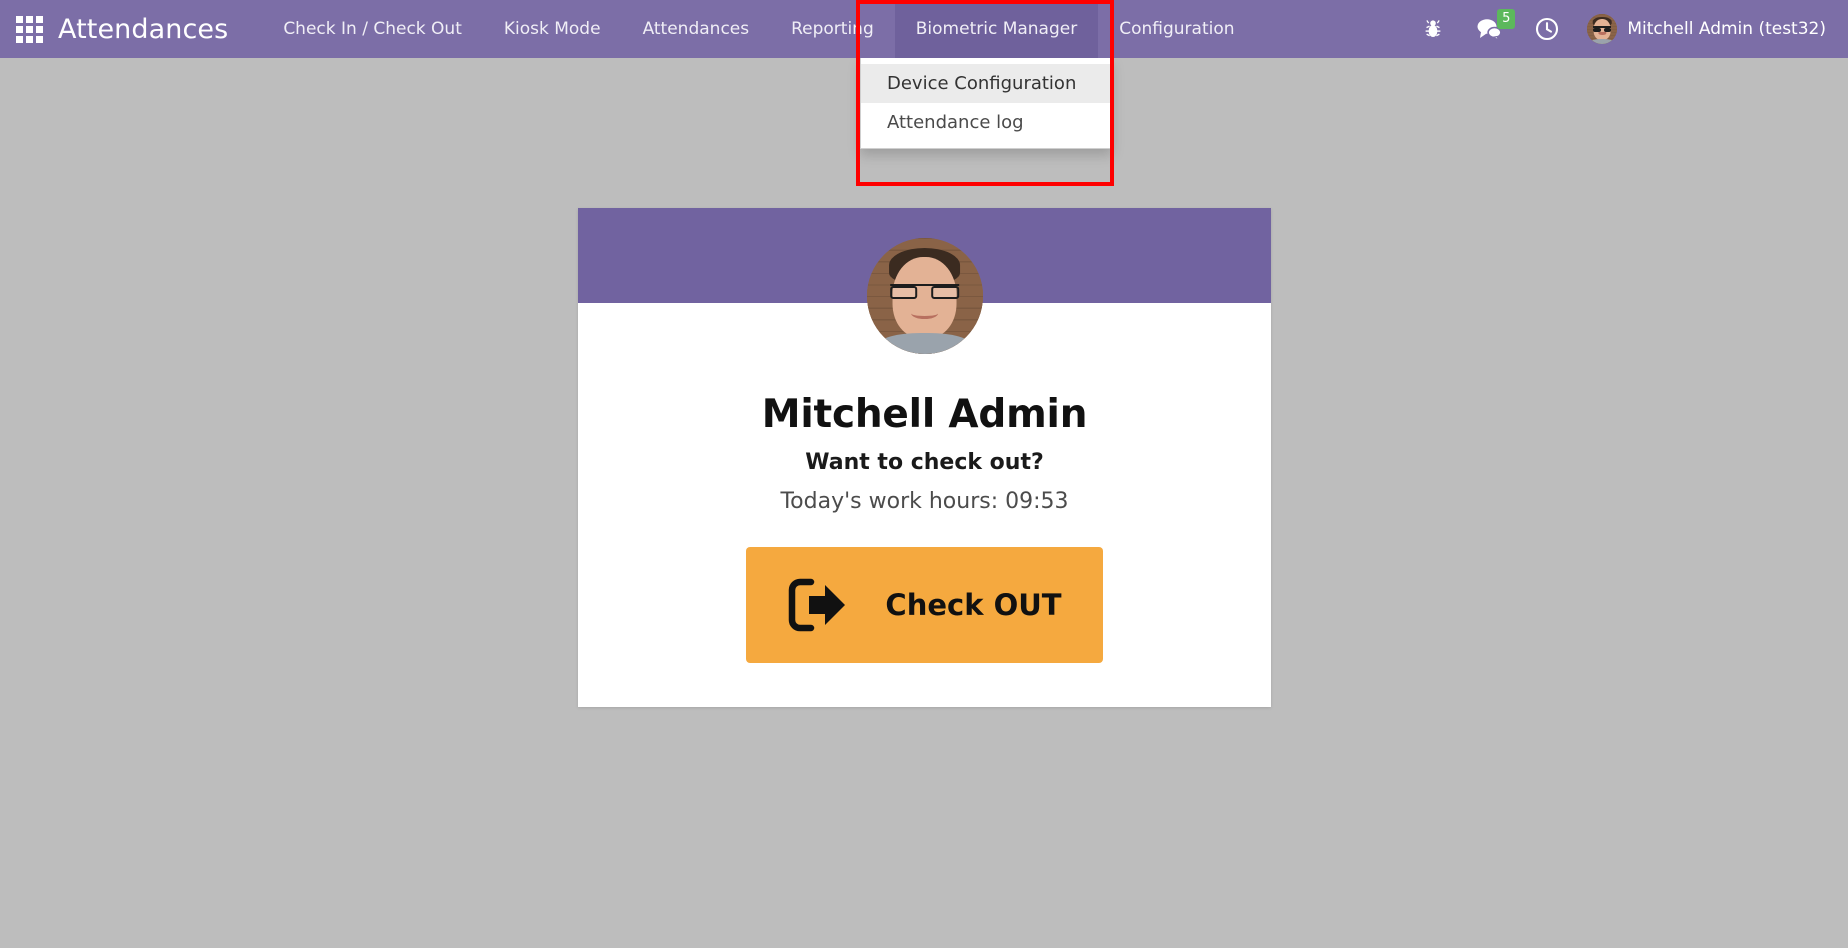 This screenshot has width=1848, height=948. I want to click on sign-out-icon, so click(817, 605).